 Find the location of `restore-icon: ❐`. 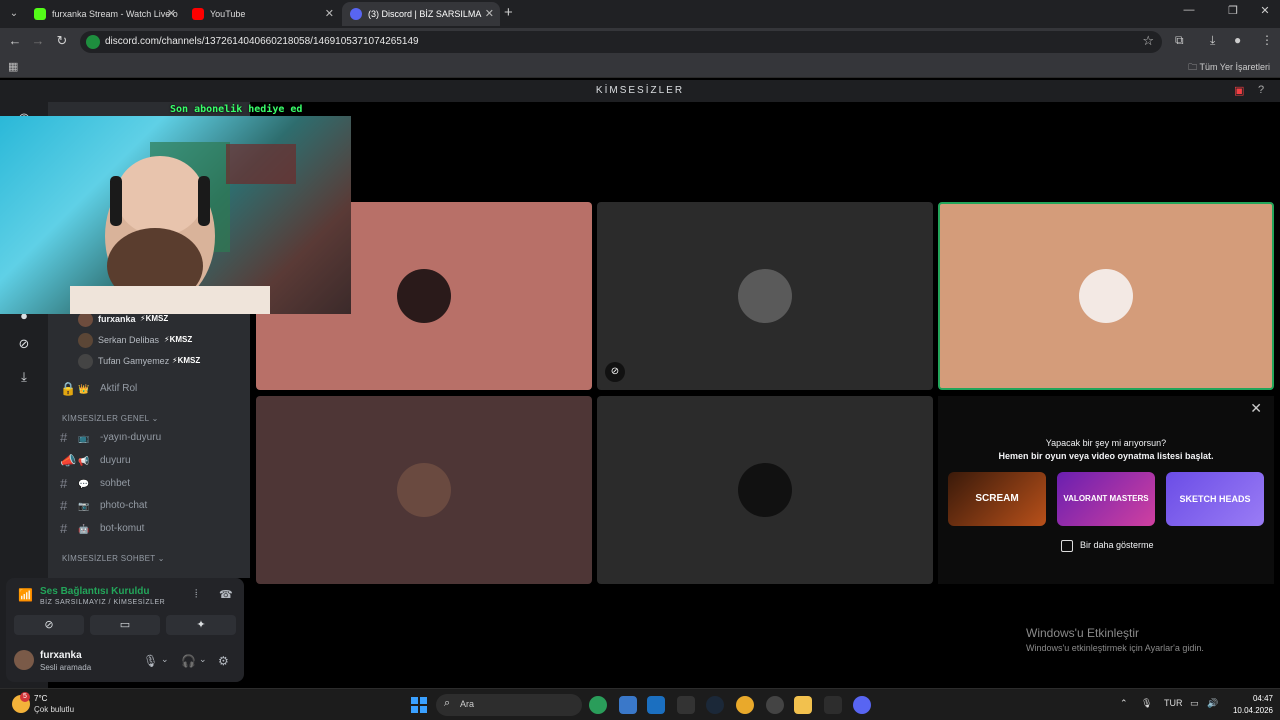

restore-icon: ❐ is located at coordinates (1233, 10).